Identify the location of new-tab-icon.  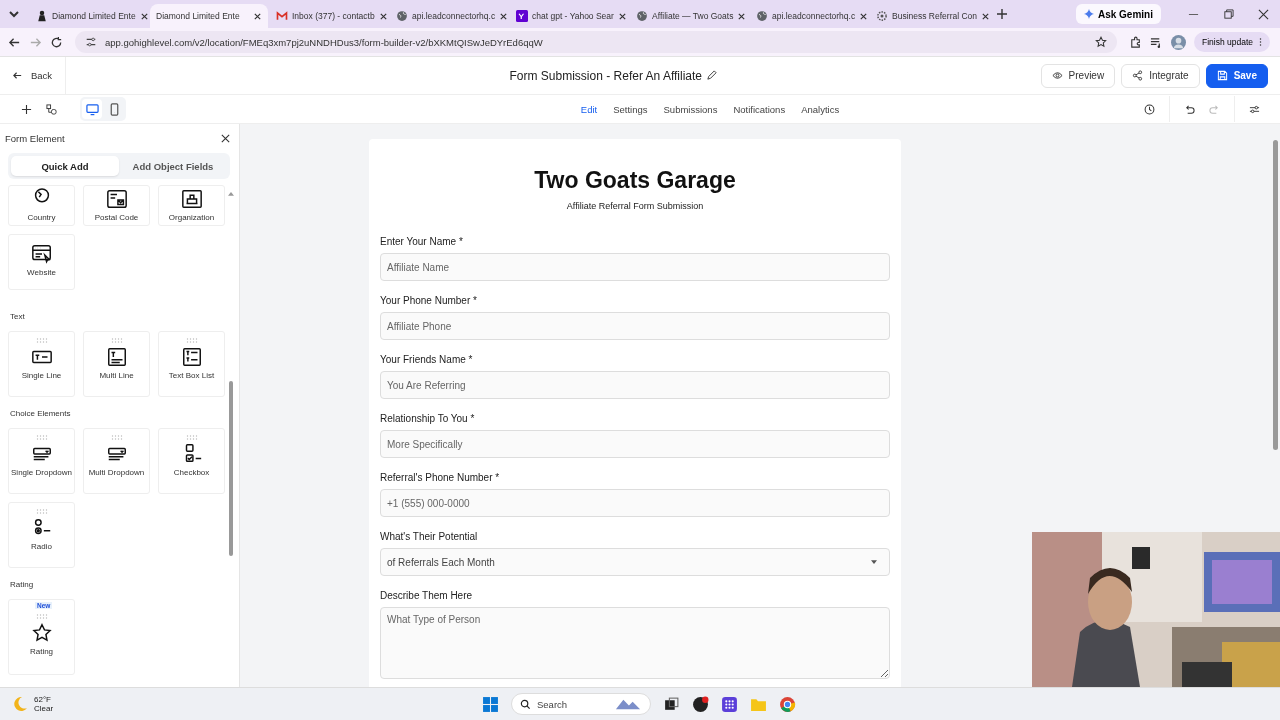
(1002, 14).